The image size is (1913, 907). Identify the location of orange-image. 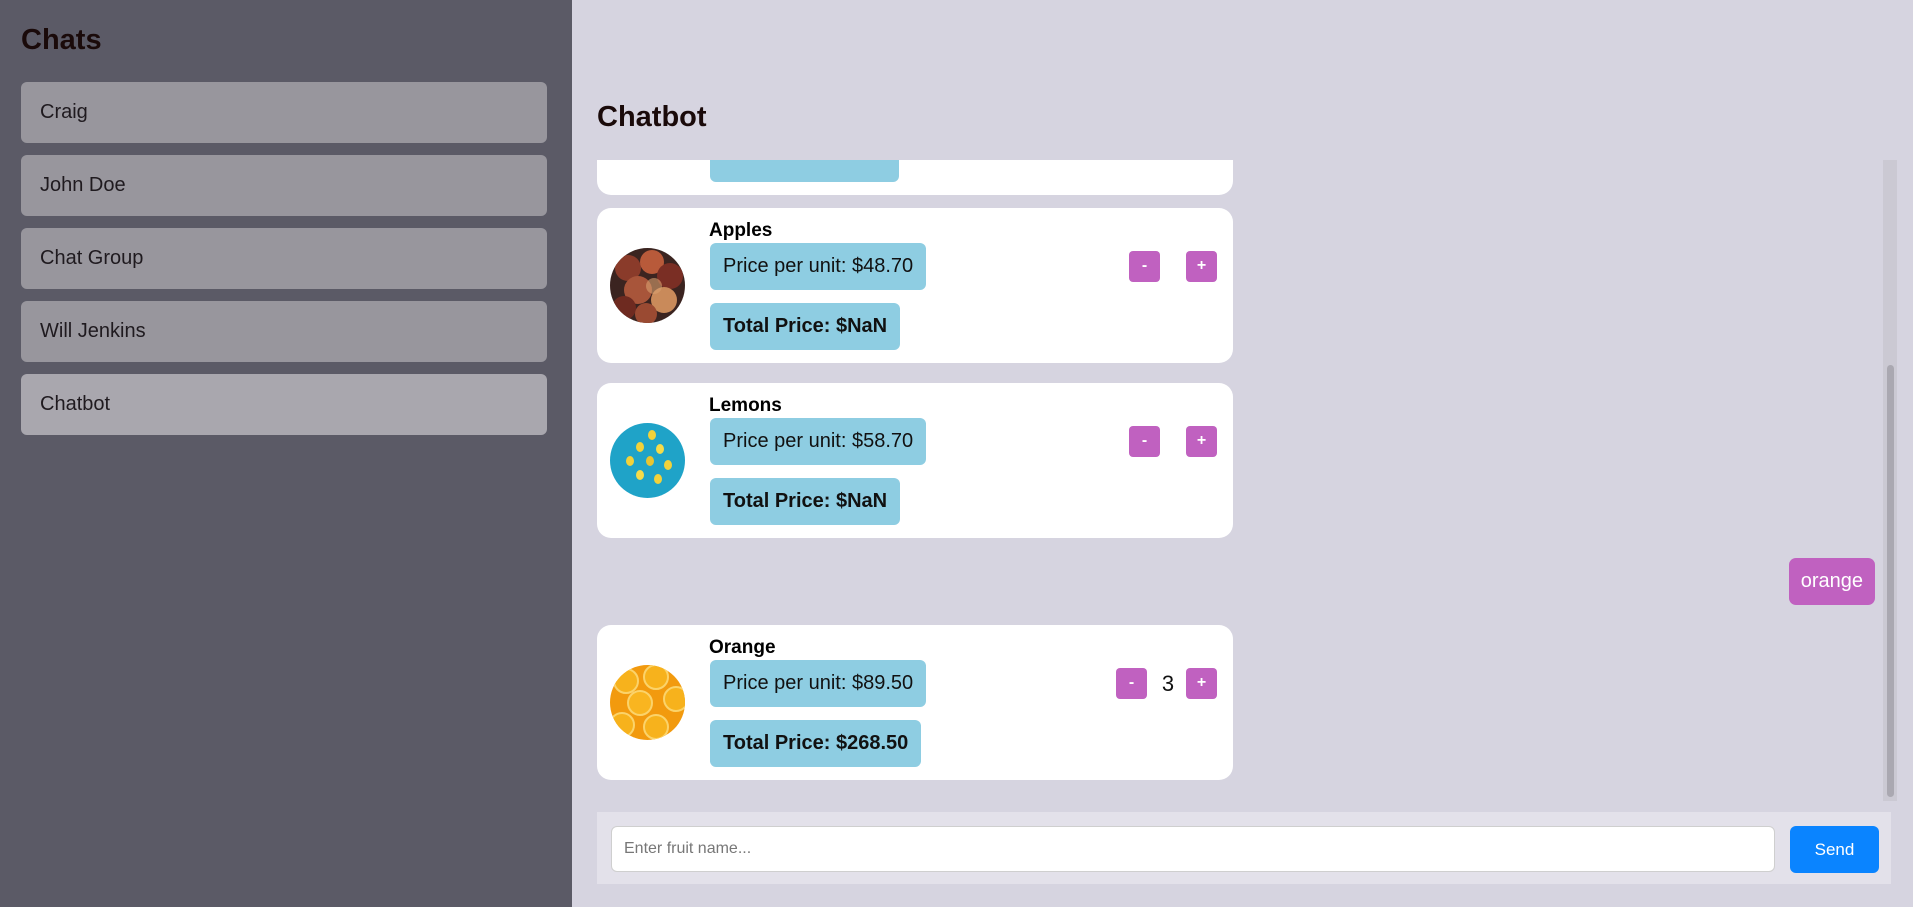
(647, 702).